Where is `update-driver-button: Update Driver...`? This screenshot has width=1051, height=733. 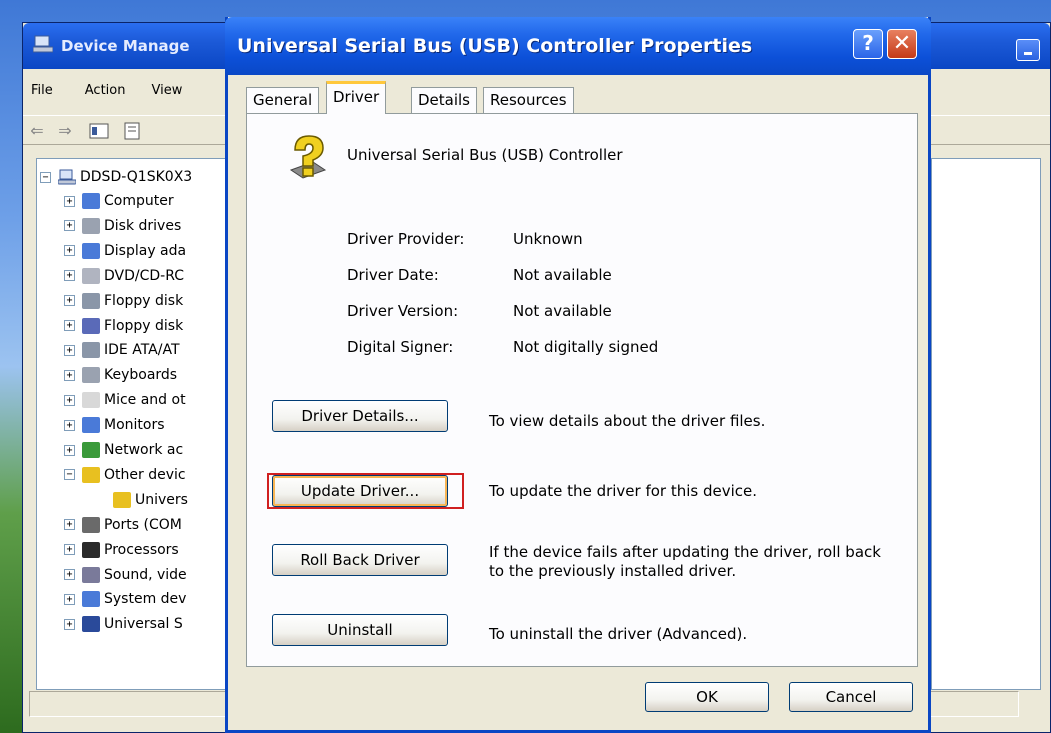
update-driver-button: Update Driver... is located at coordinates (360, 491).